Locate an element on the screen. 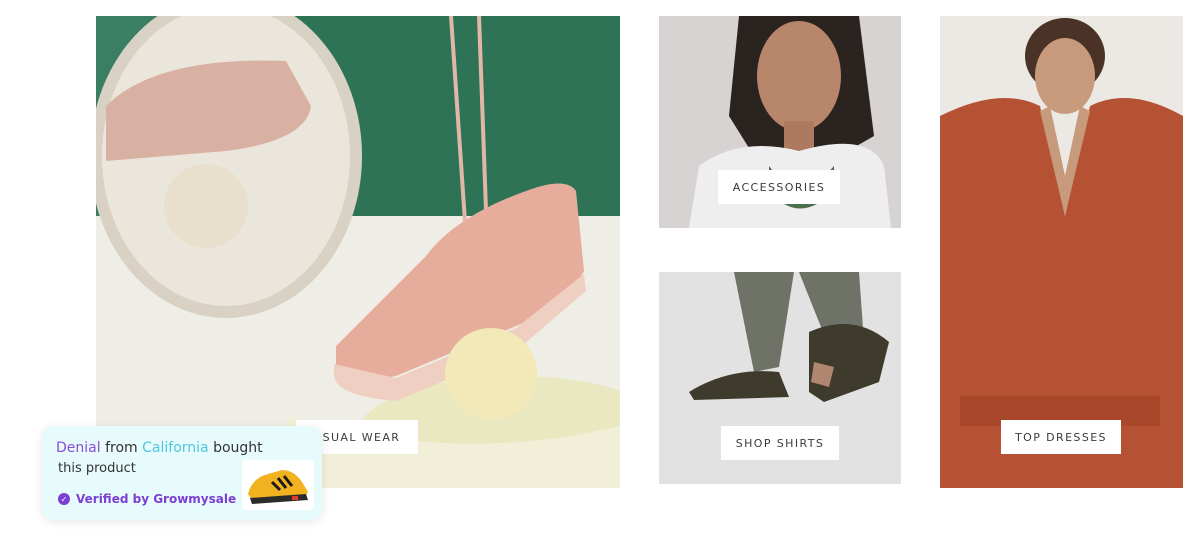 This screenshot has width=1203, height=537. product-thumbnail is located at coordinates (278, 485).